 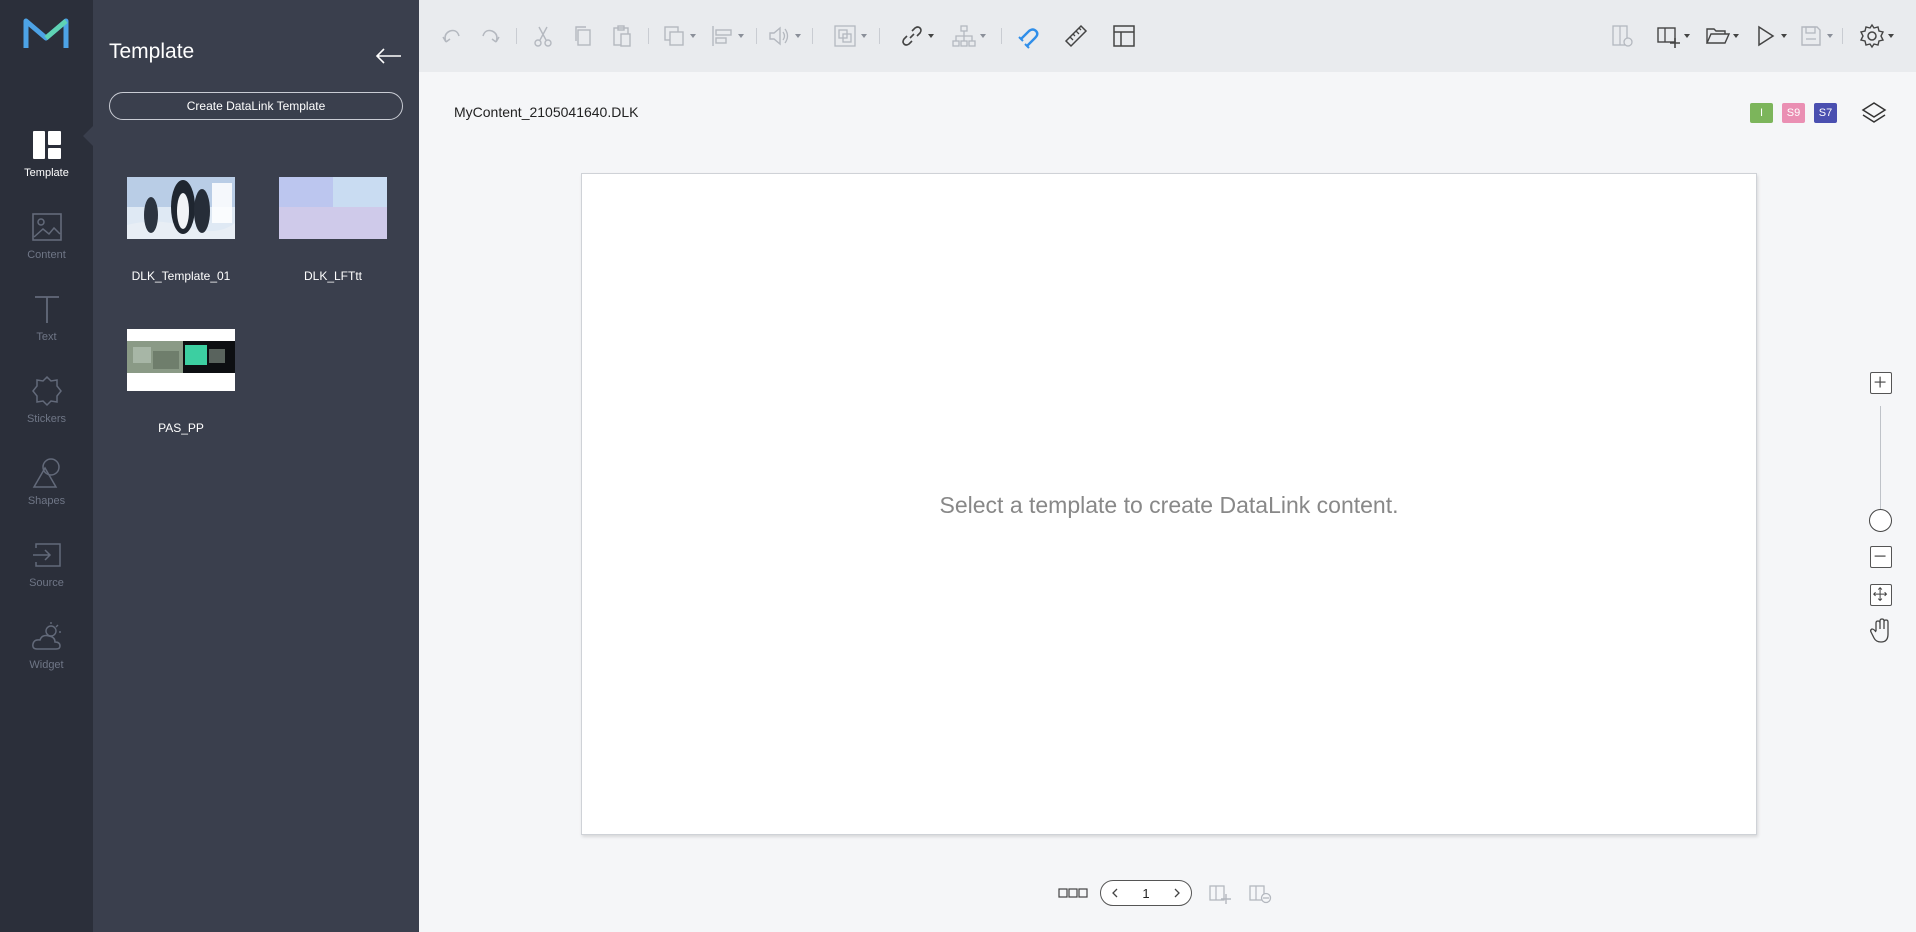 What do you see at coordinates (1881, 557) in the screenshot?
I see `zoom-out-button` at bounding box center [1881, 557].